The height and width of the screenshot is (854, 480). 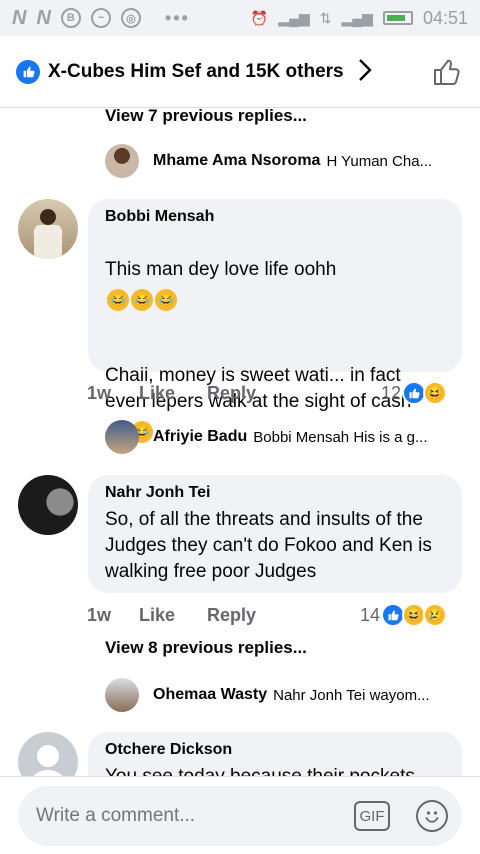 What do you see at coordinates (210, 695) in the screenshot?
I see `reply-author: Ohemaa Wasty` at bounding box center [210, 695].